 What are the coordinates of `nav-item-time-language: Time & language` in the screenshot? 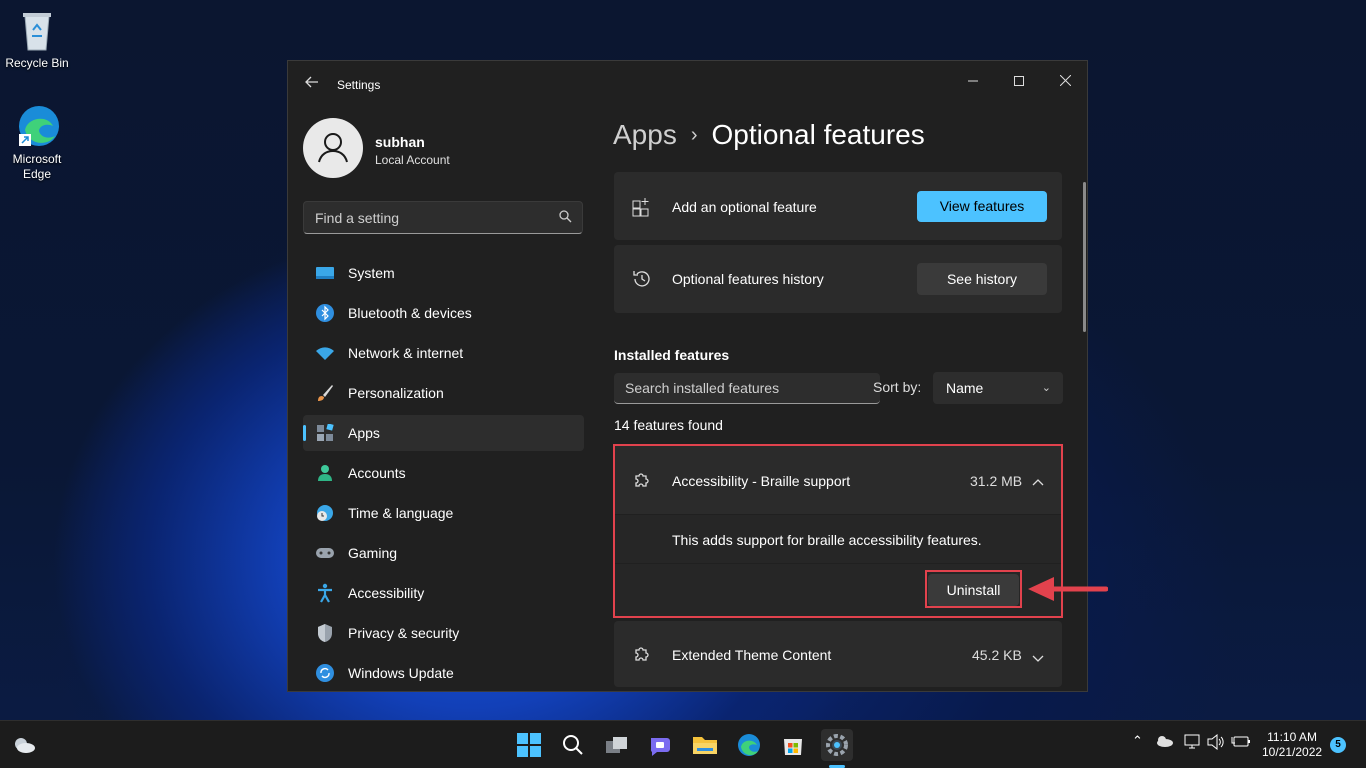 It's located at (443, 513).